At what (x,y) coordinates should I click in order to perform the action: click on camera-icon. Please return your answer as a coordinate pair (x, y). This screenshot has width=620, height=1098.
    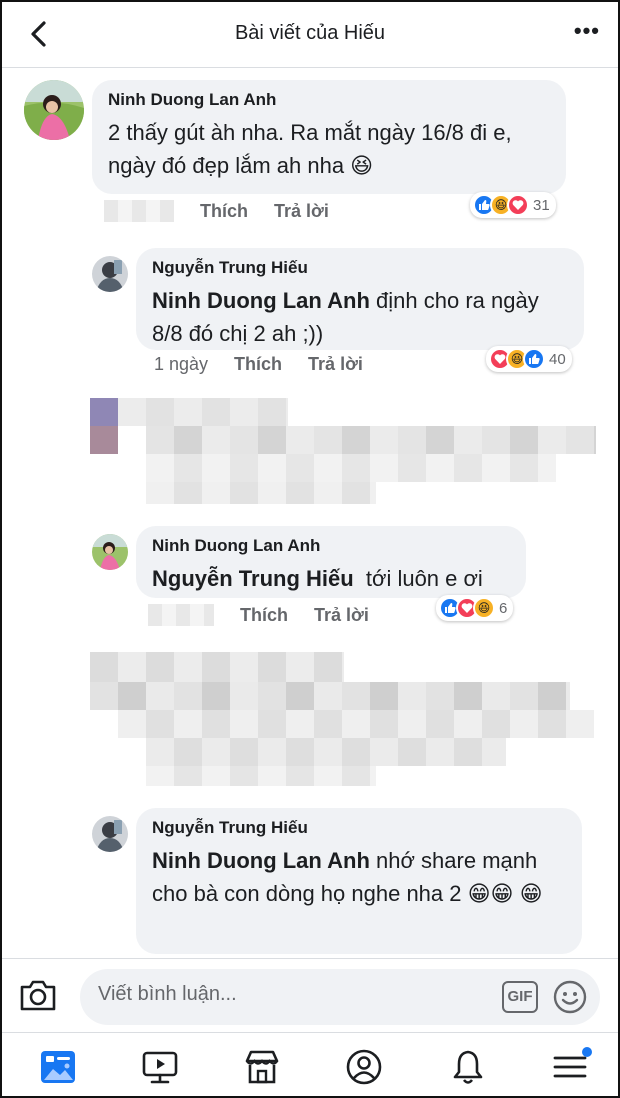
    Looking at the image, I should click on (38, 997).